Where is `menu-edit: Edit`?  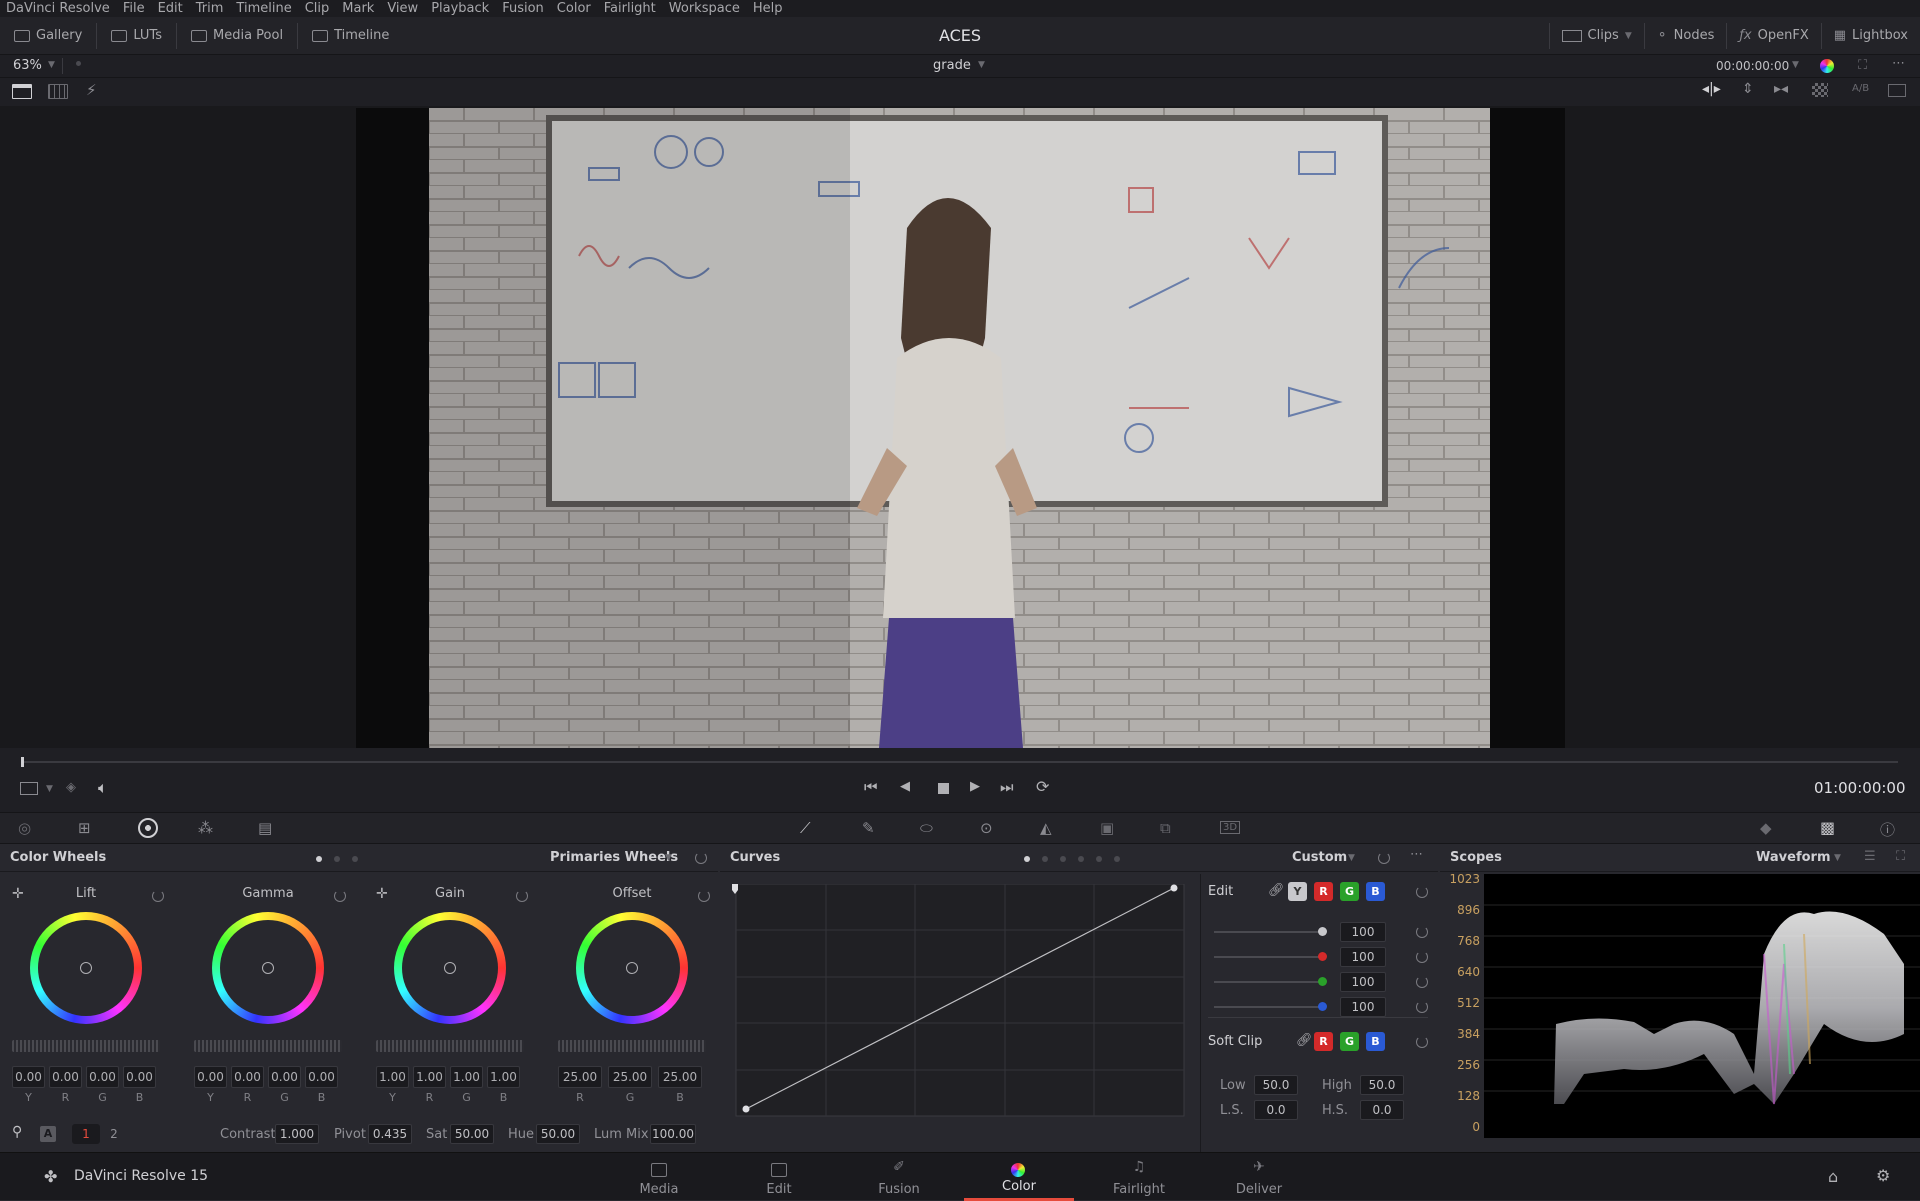
menu-edit: Edit is located at coordinates (170, 8).